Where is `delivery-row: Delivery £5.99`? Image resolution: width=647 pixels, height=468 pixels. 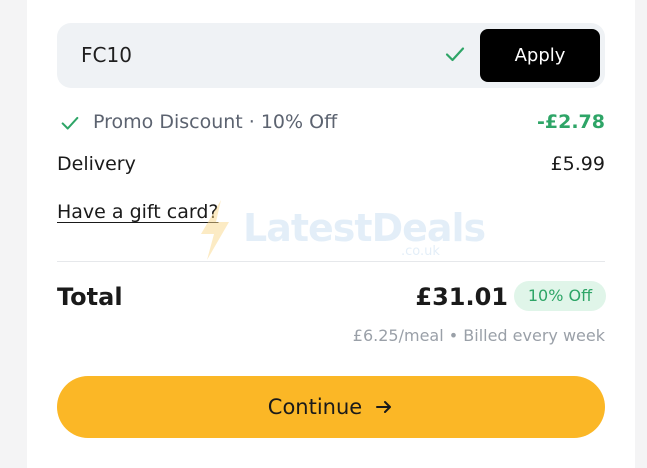 delivery-row: Delivery £5.99 is located at coordinates (331, 166).